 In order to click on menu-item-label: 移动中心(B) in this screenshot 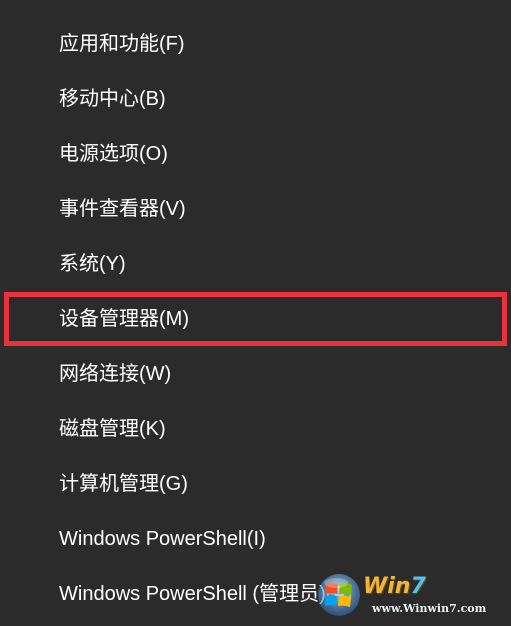, I will do `click(112, 99)`.